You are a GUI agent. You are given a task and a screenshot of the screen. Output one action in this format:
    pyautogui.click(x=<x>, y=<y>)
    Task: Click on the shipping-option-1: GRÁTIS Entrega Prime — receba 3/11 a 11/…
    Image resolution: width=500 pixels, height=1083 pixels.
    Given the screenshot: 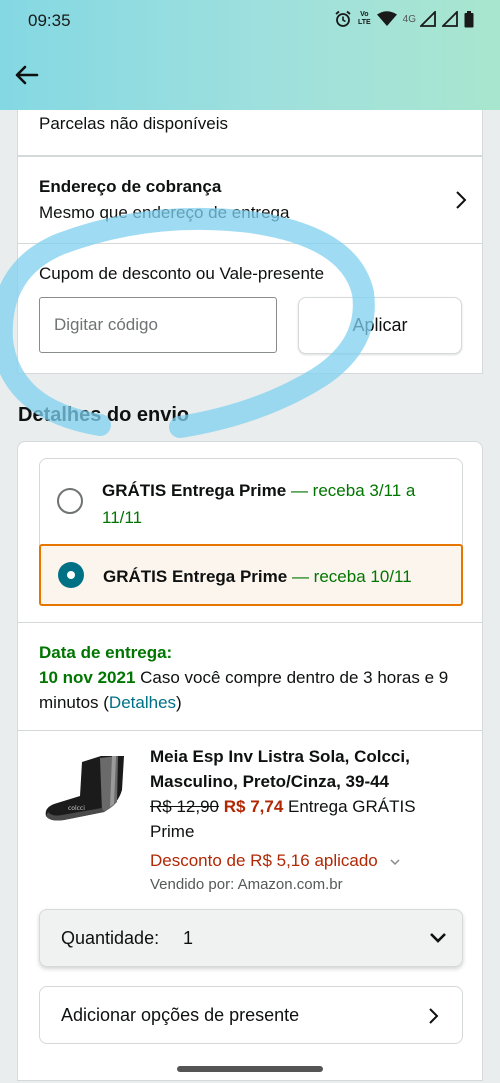 What is the action you would take?
    pyautogui.click(x=251, y=502)
    